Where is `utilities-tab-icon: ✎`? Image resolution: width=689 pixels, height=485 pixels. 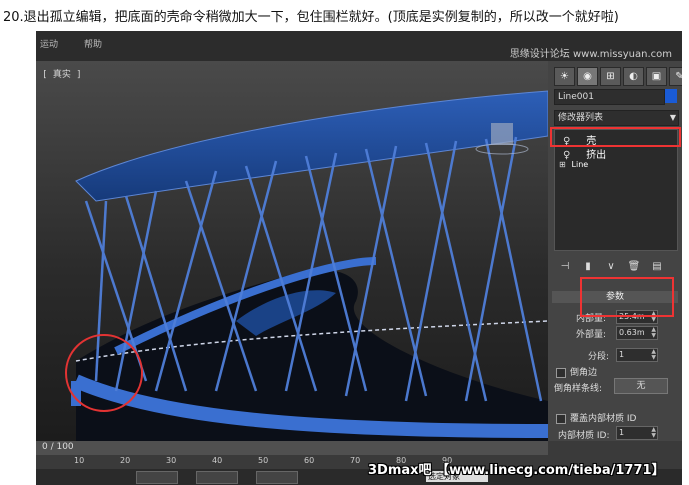
utilities-tab-icon: ✎ is located at coordinates (675, 76).